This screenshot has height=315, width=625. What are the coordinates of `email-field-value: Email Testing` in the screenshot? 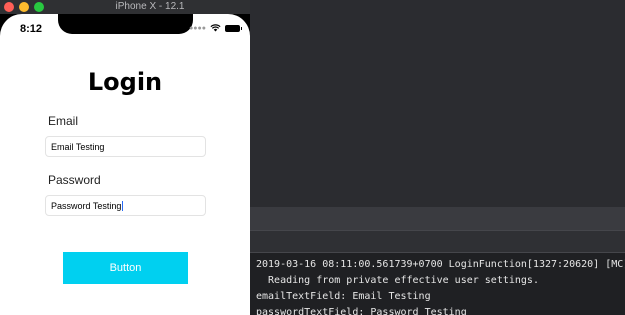 It's located at (78, 147).